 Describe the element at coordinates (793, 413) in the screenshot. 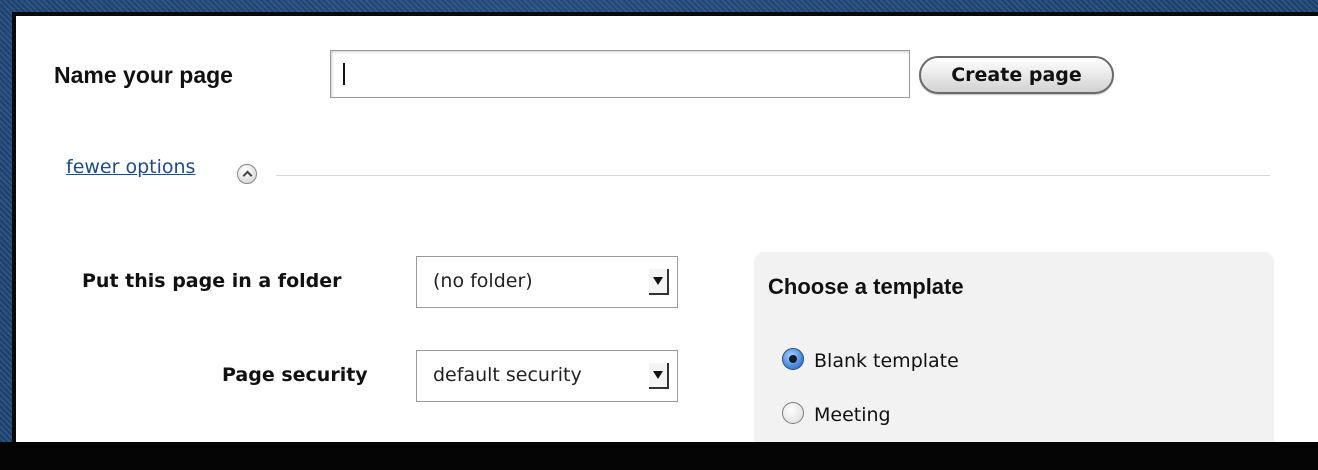

I see `radio-meeting` at that location.